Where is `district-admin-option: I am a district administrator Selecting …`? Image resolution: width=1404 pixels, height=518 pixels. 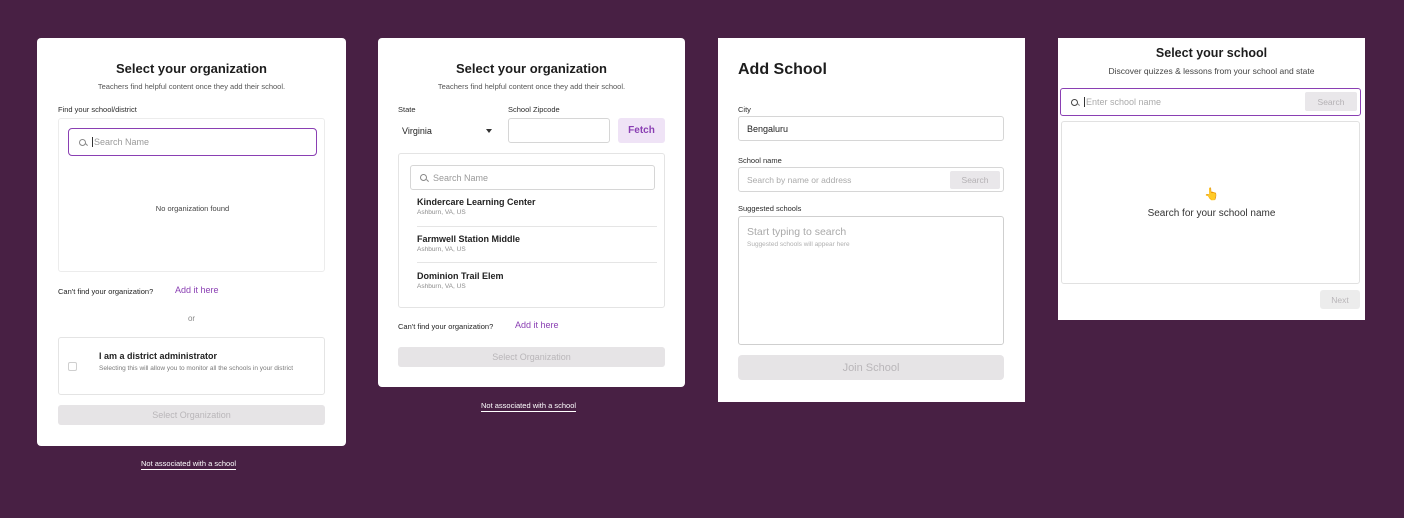 district-admin-option: I am a district administrator Selecting … is located at coordinates (191, 366).